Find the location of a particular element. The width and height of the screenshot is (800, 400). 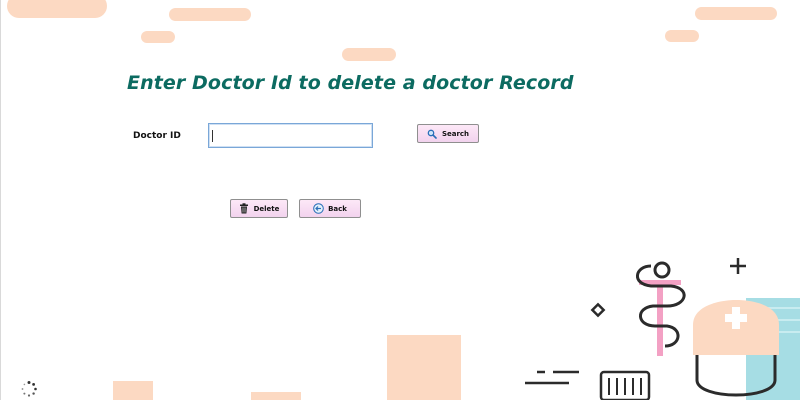

trash-icon is located at coordinates (244, 208).